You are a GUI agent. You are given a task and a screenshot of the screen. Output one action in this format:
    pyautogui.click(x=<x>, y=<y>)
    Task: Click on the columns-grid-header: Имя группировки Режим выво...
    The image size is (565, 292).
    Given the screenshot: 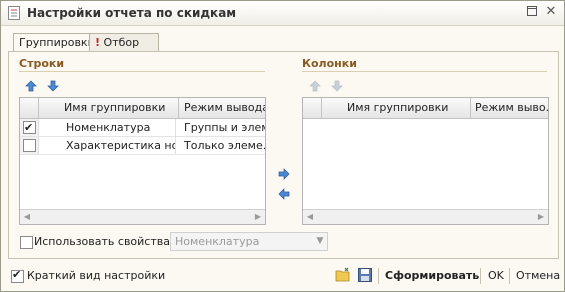 What is the action you would take?
    pyautogui.click(x=425, y=108)
    